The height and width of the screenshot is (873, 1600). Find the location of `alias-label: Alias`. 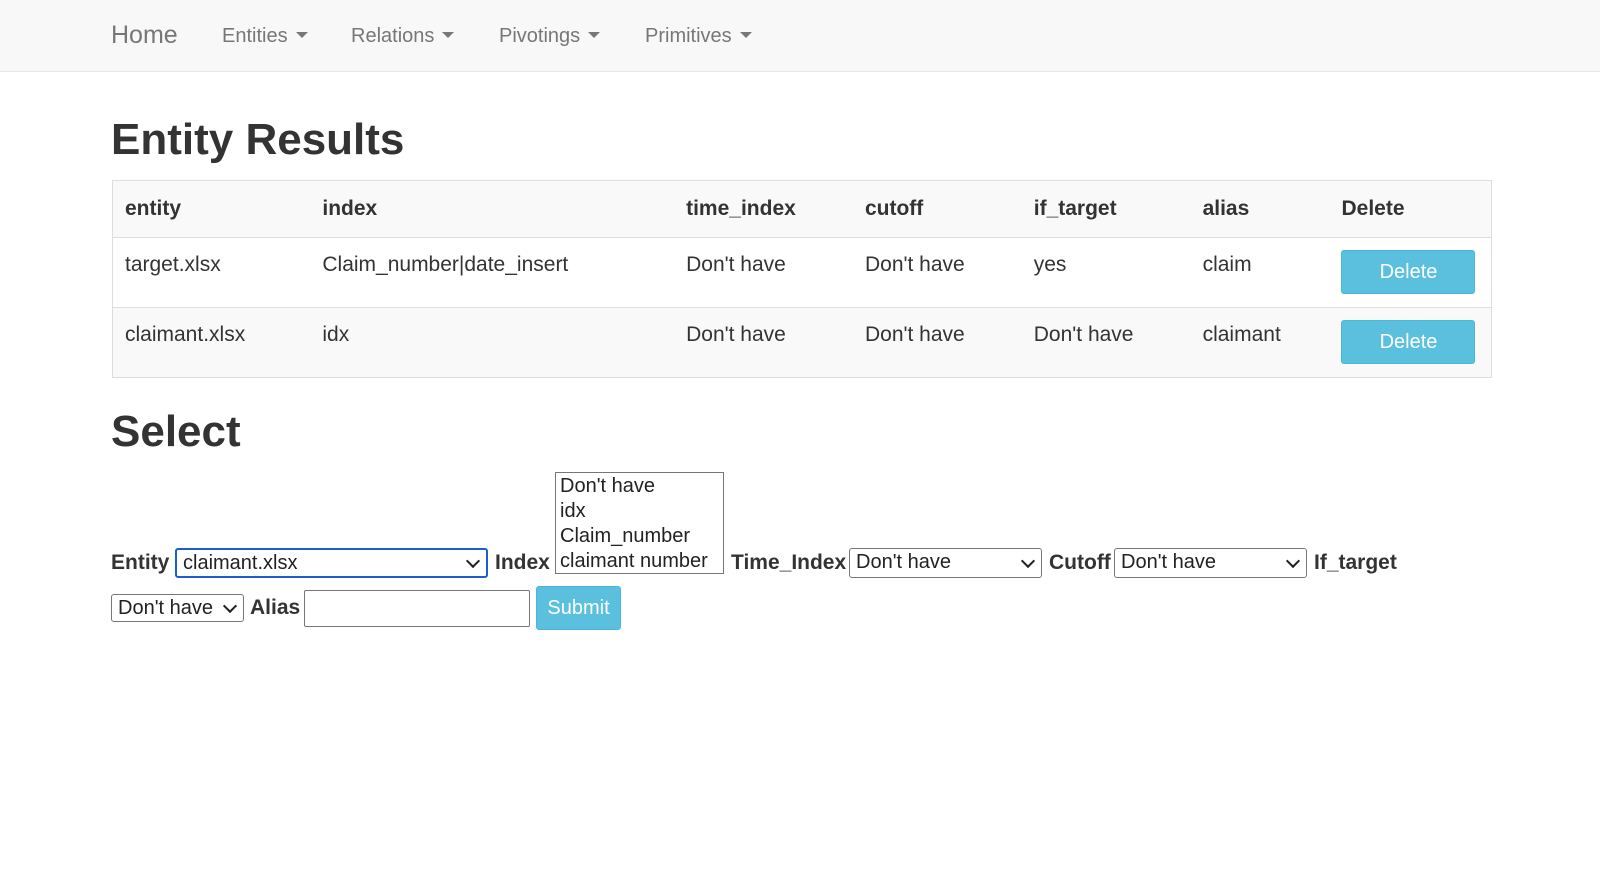

alias-label: Alias is located at coordinates (275, 607).